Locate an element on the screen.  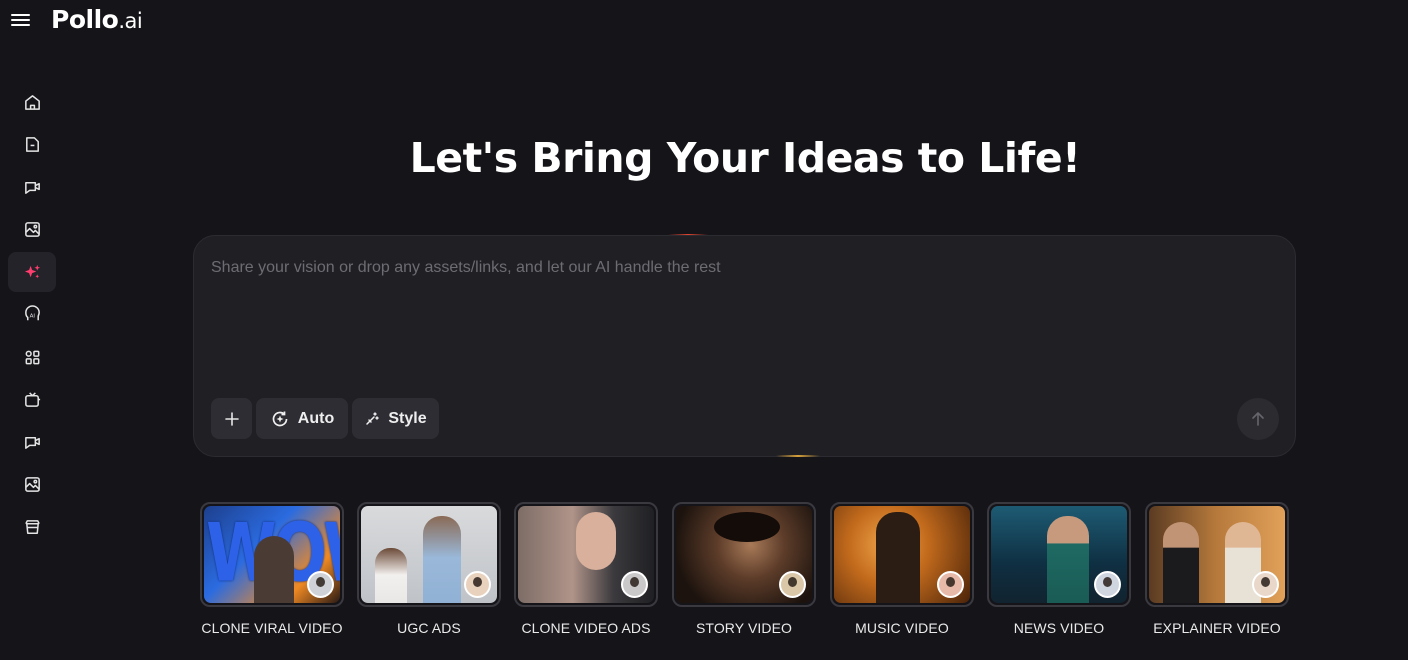
sidebar-item-ai-avatar: AI is located at coordinates (32, 314).